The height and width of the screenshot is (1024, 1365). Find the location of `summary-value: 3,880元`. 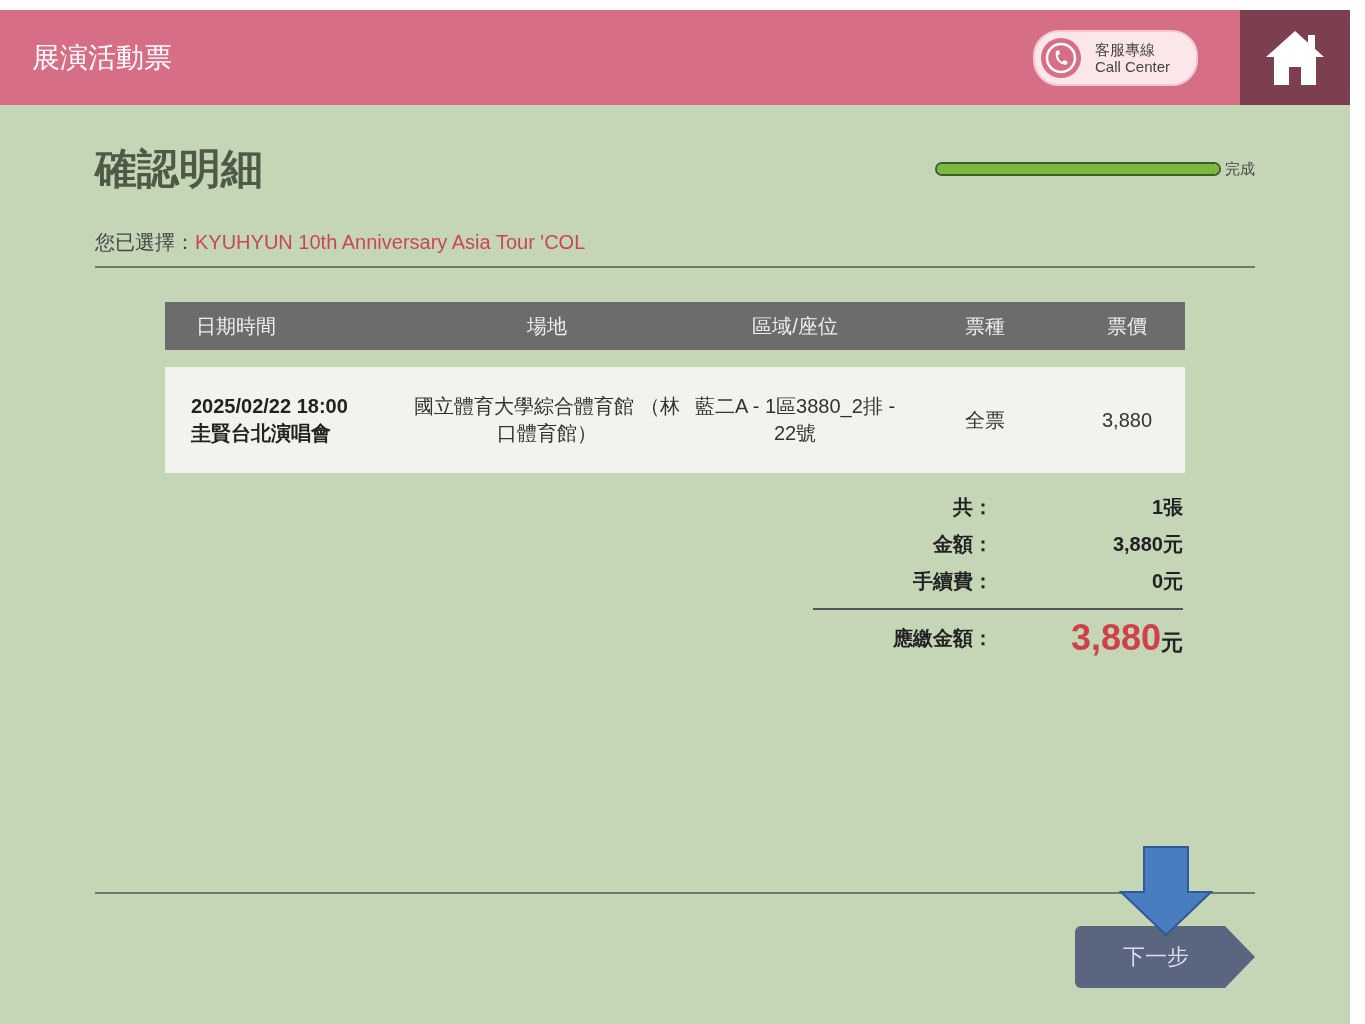

summary-value: 3,880元 is located at coordinates (1147, 544).